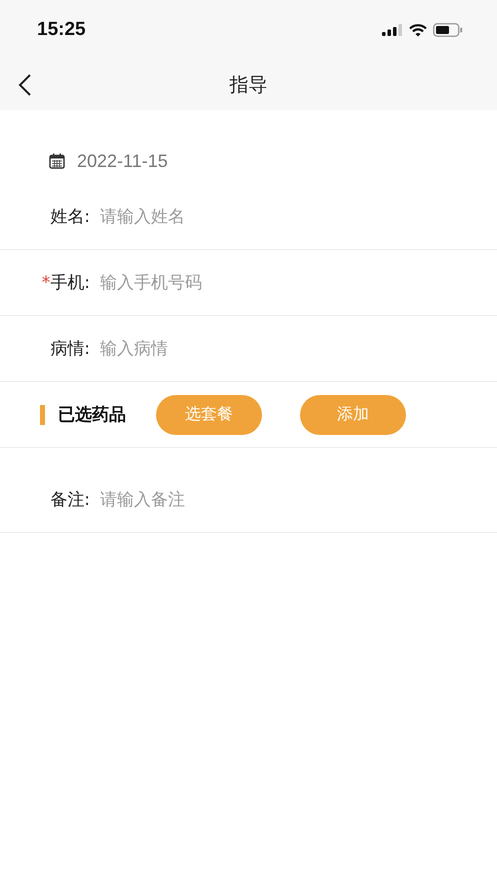 The width and height of the screenshot is (497, 883). I want to click on section-title: 已选药品, so click(92, 415).